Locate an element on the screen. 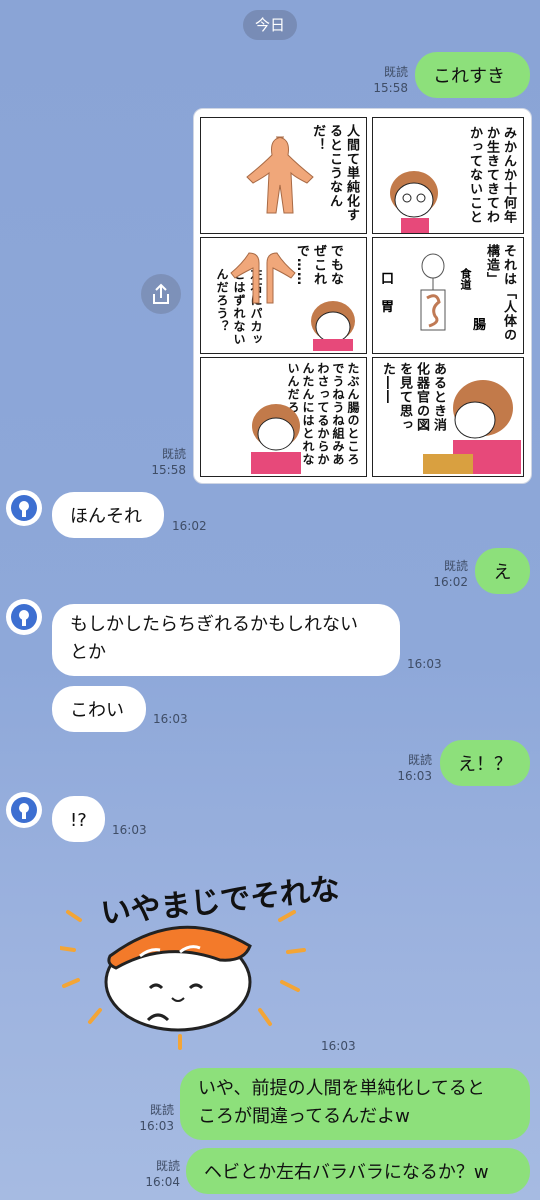 This screenshot has width=540, height=1200. manga-panel: でもなぜこれで…… 左右にパカッとはずれないんだろう？ is located at coordinates (283, 295).